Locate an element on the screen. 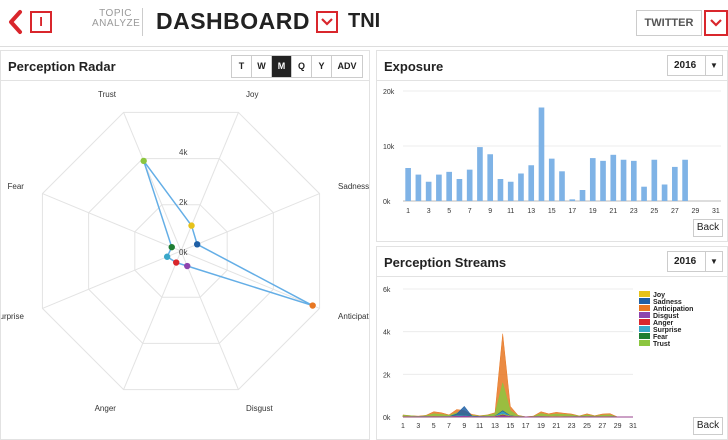 This screenshot has width=728, height=440. radar-ring-label: 4k is located at coordinates (183, 152).